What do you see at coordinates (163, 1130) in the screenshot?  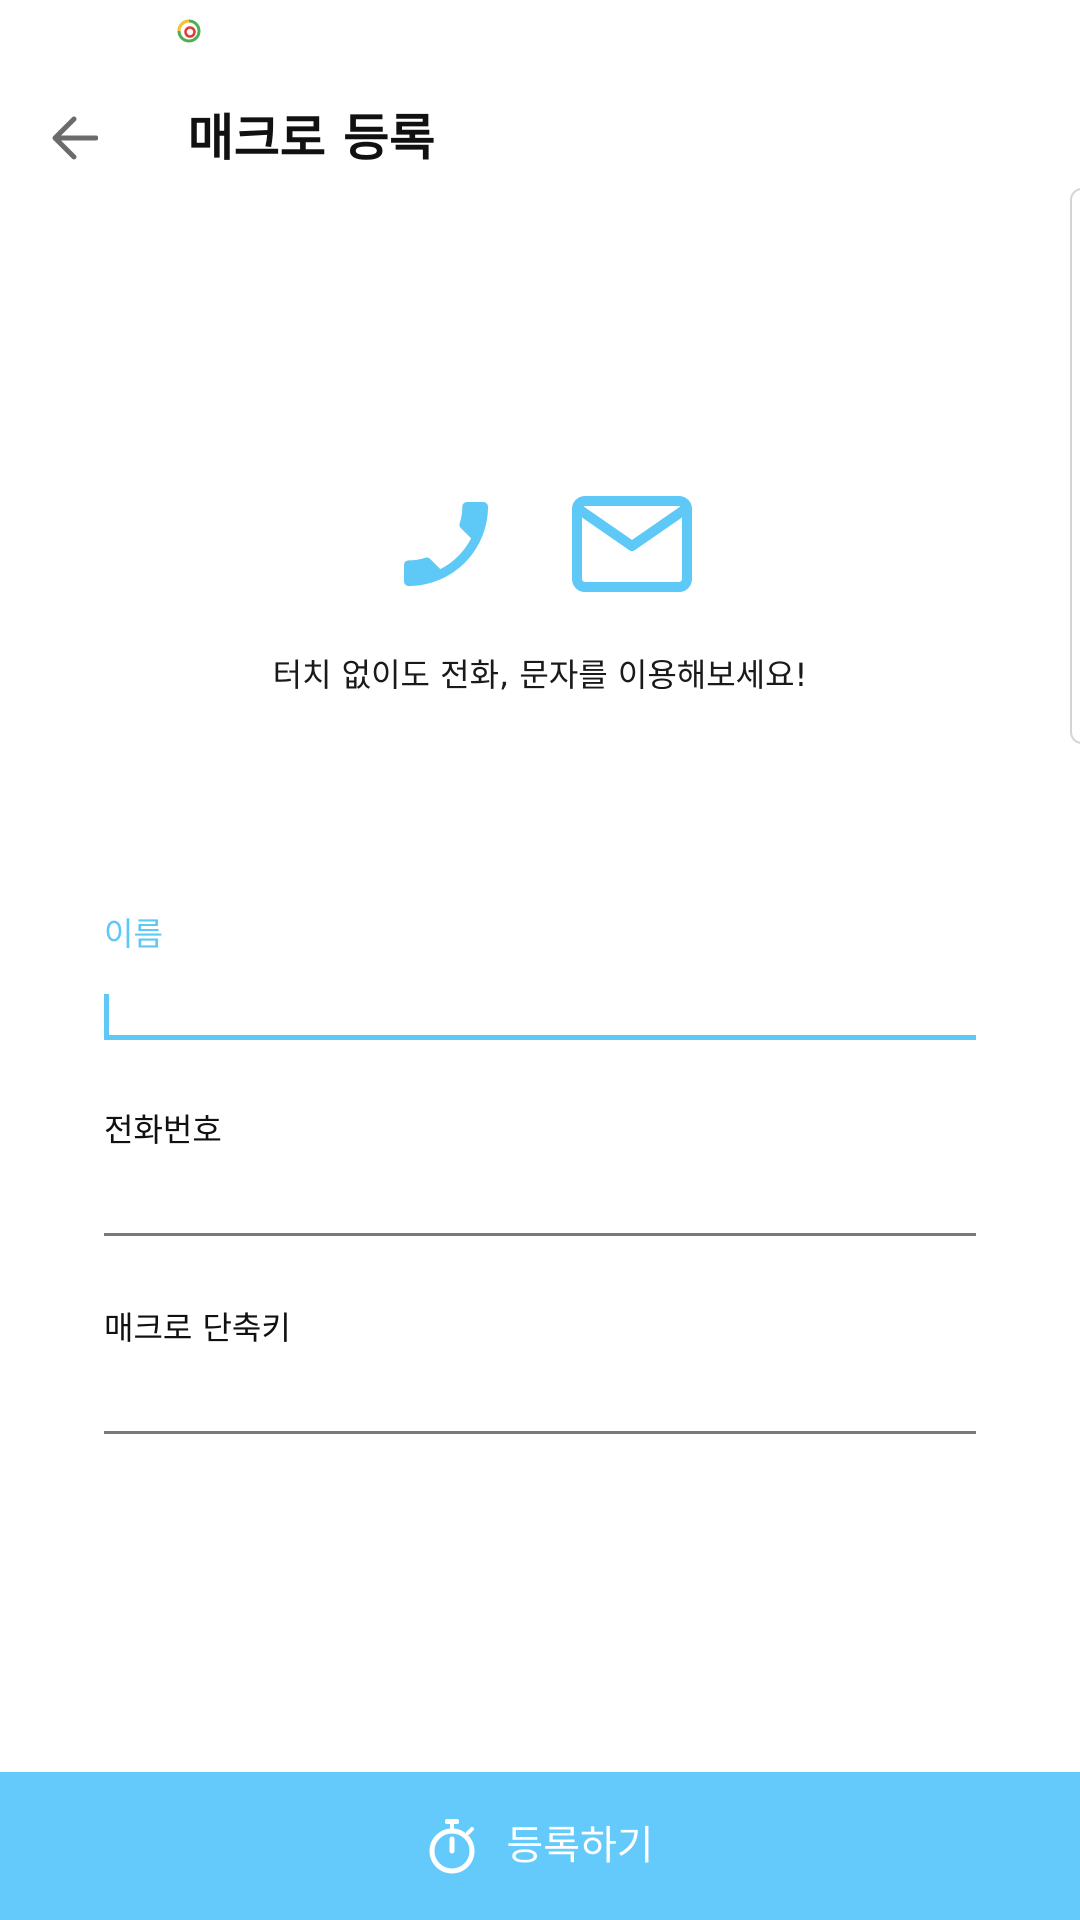 I see `phone-field-label: 전화번호` at bounding box center [163, 1130].